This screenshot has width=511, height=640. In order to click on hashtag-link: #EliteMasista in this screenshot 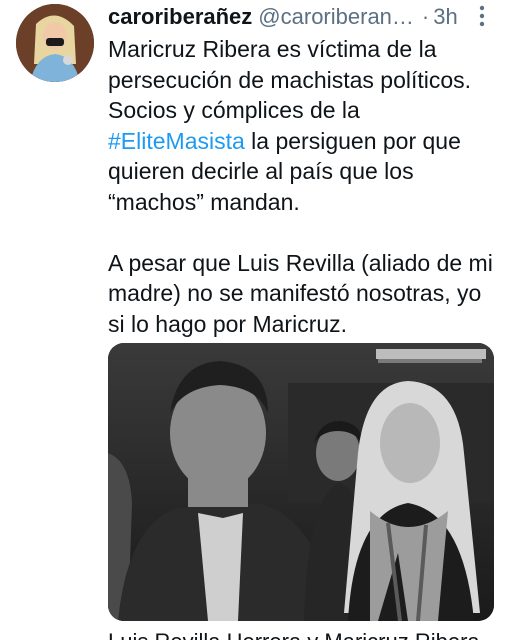, I will do `click(176, 141)`.